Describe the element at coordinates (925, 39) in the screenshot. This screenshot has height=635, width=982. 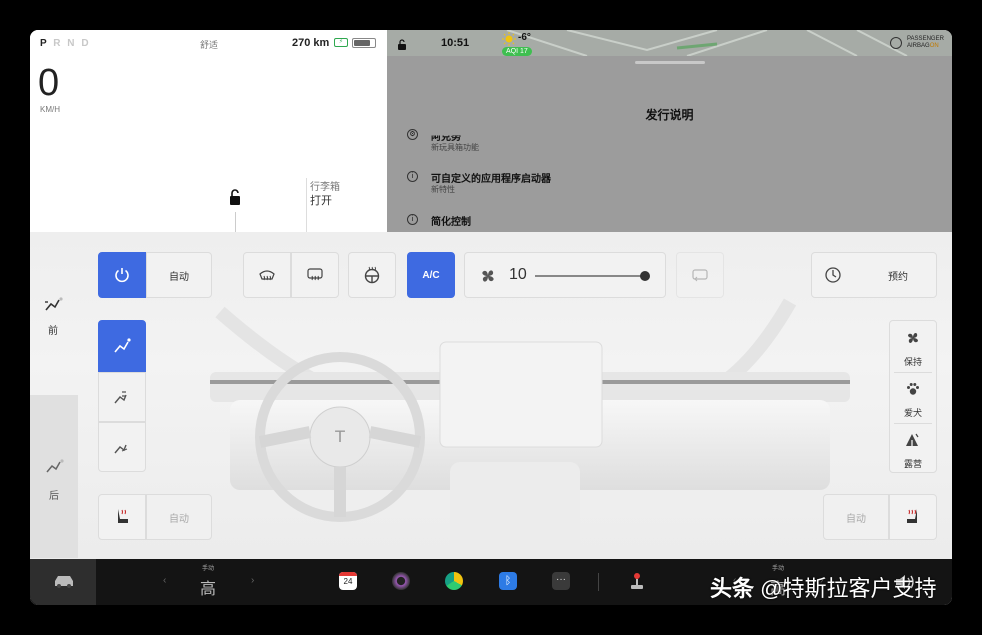
I see `airbag-line1: PASSENGER` at that location.